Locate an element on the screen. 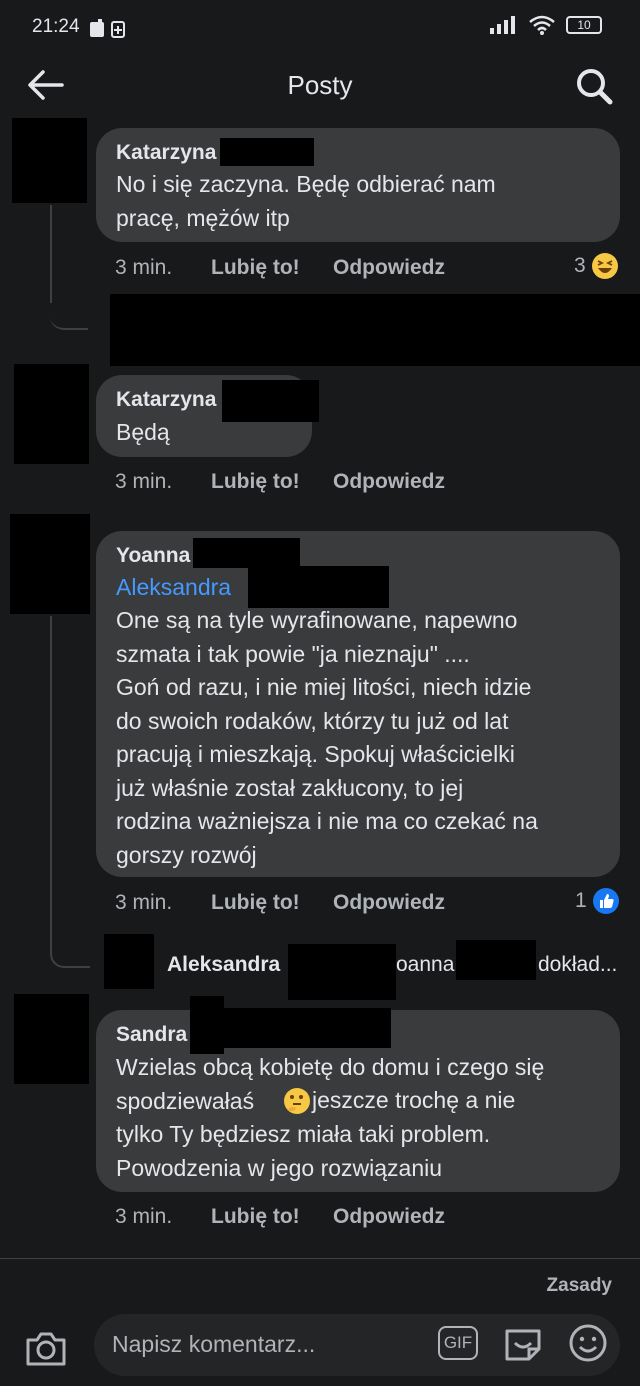 The image size is (640, 1386). mention-link: Aleksandra is located at coordinates (173, 587).